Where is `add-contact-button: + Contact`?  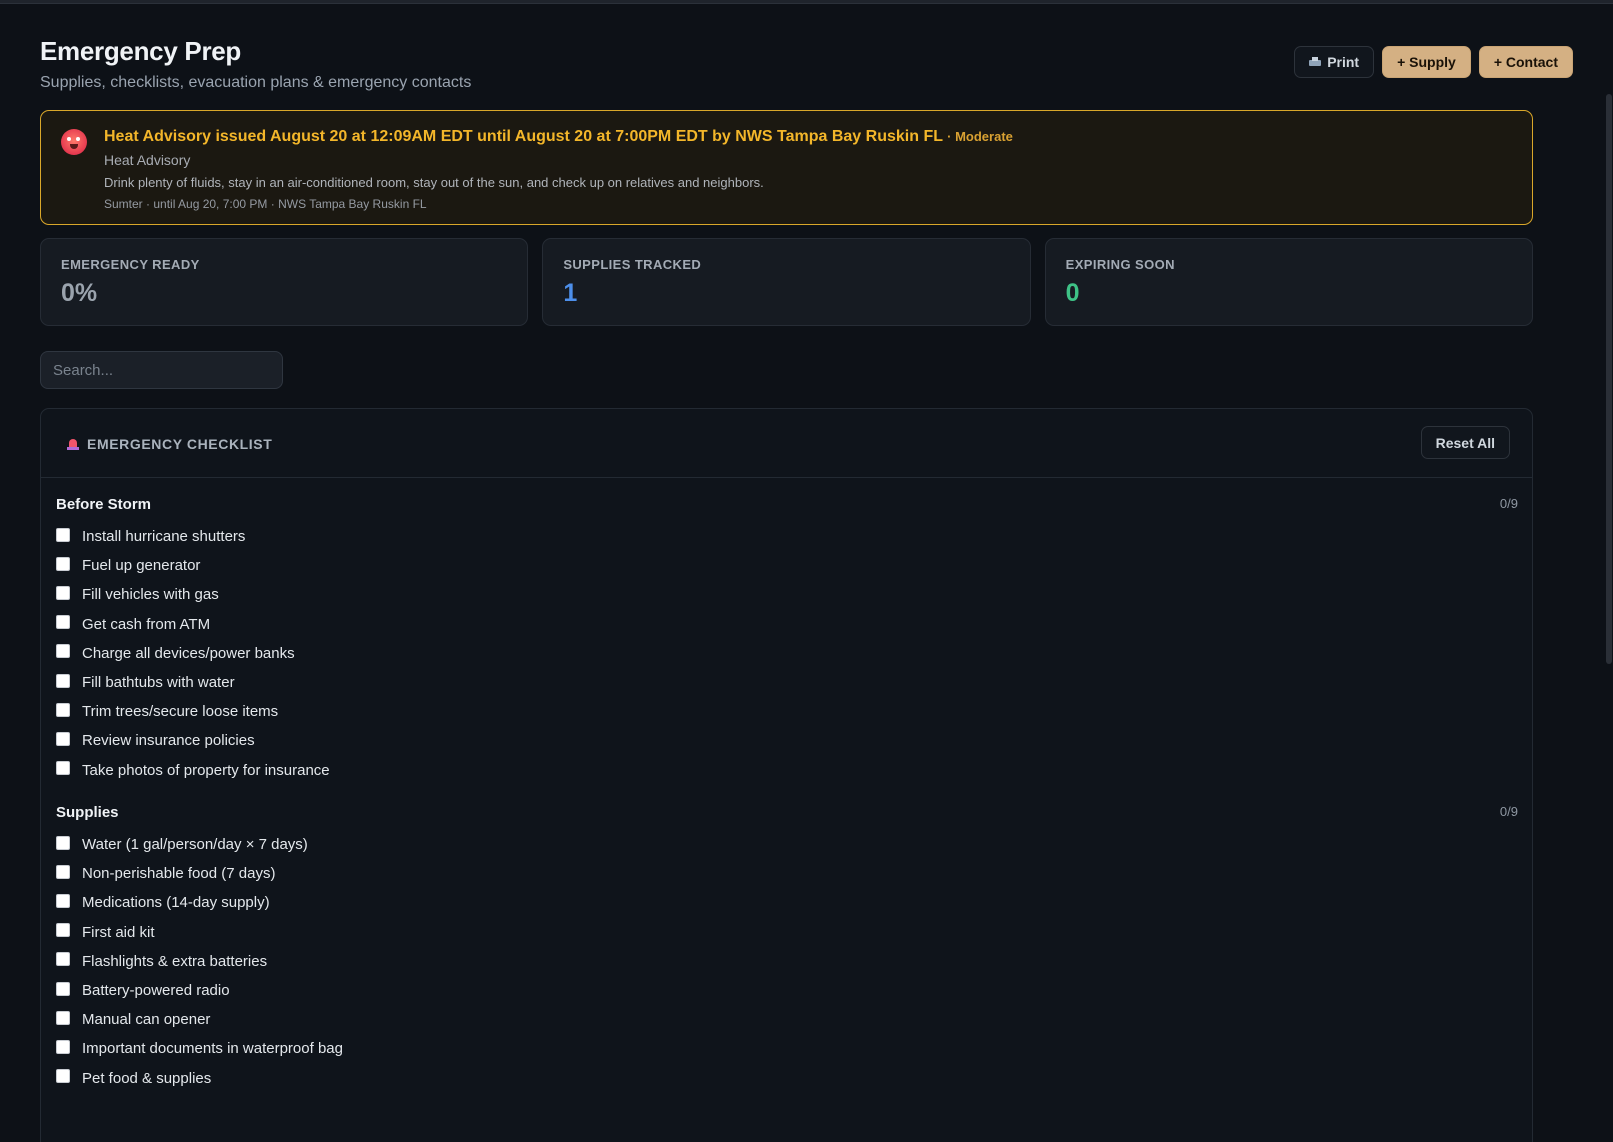
add-contact-button: + Contact is located at coordinates (1525, 62).